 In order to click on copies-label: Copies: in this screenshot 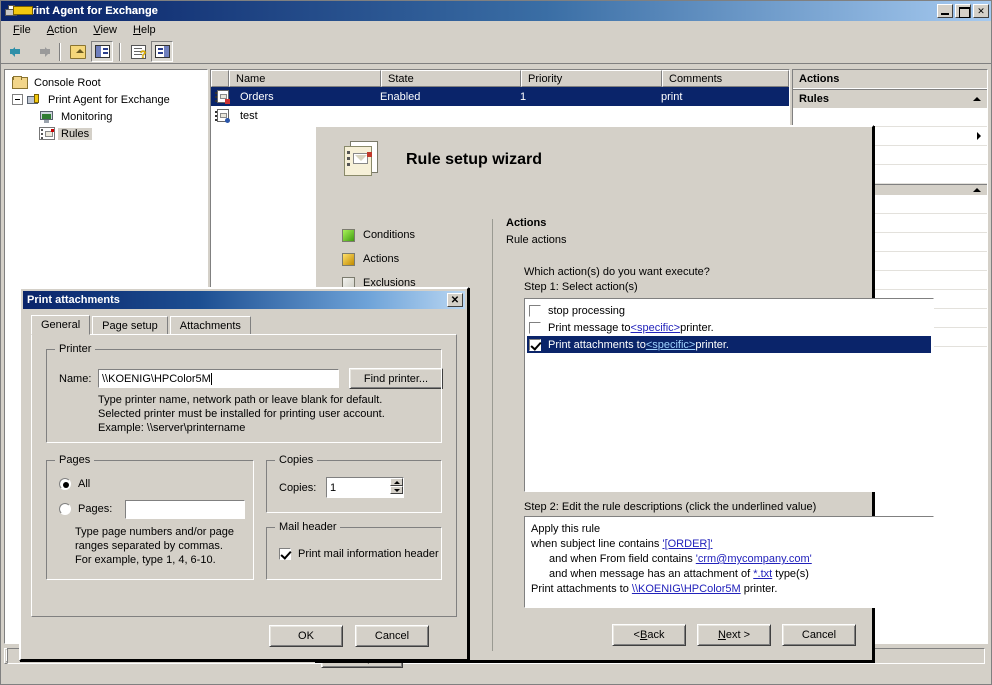, I will do `click(298, 488)`.